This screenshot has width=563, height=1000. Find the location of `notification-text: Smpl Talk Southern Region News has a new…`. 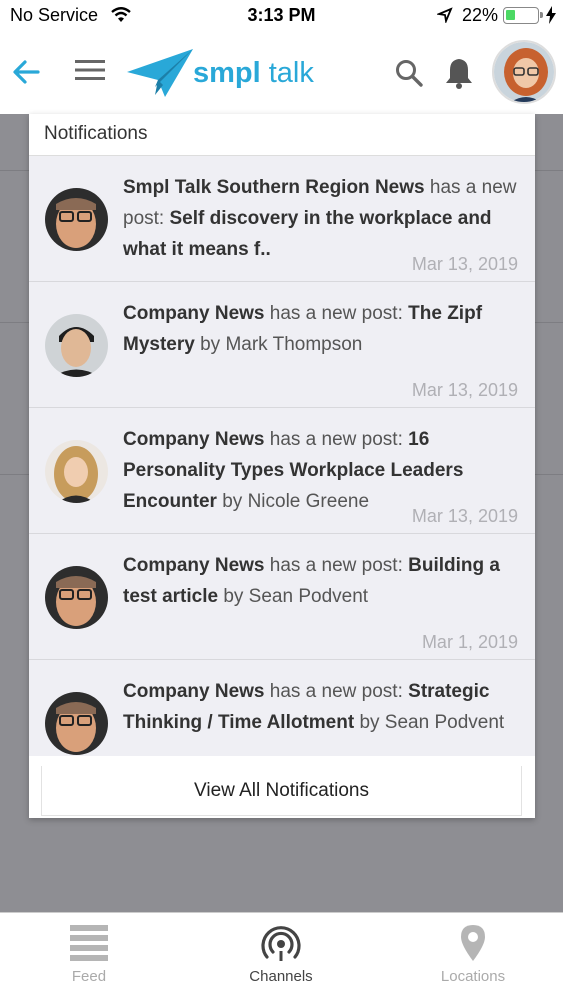

notification-text: Smpl Talk Southern Region News has a new… is located at coordinates (320, 218).